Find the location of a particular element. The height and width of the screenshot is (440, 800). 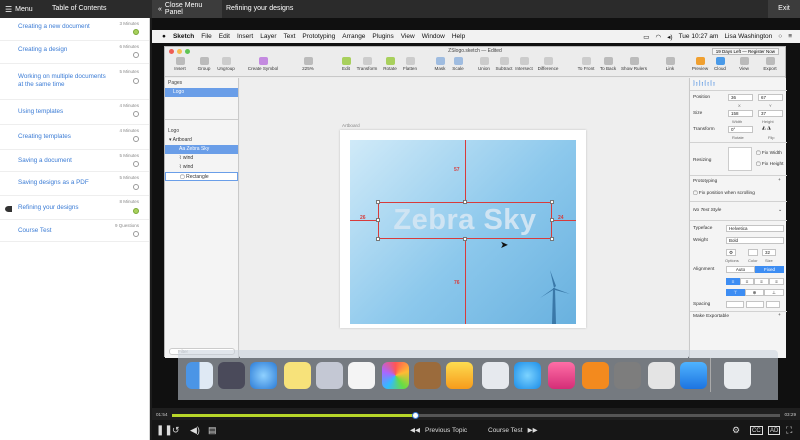

exit-button: Exit is located at coordinates (784, 9).